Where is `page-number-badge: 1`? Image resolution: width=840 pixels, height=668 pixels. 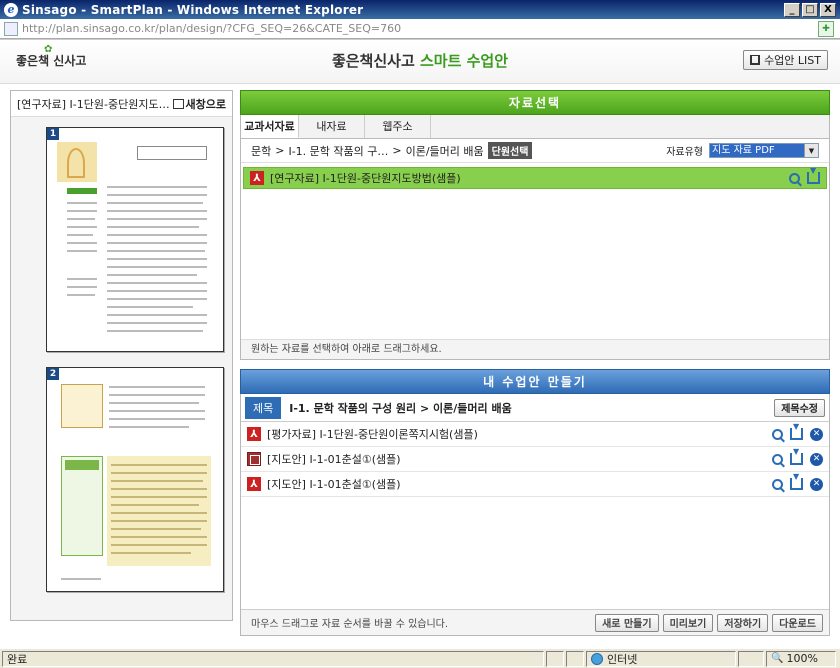 page-number-badge: 1 is located at coordinates (53, 134).